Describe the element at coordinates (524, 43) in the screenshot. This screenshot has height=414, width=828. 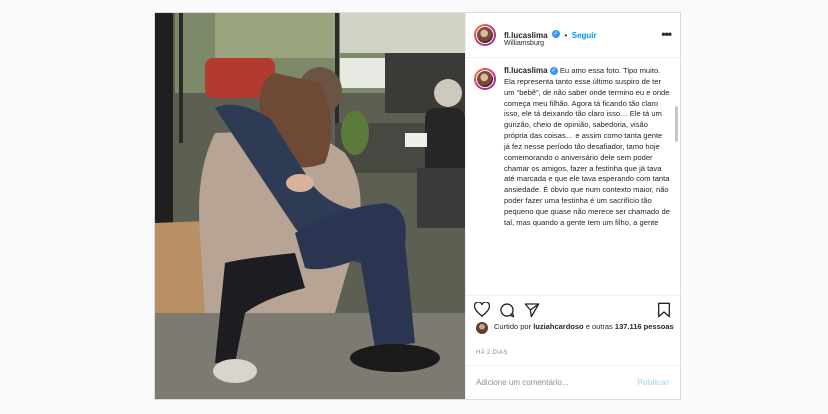
I see `post-location: Williamsburg` at that location.